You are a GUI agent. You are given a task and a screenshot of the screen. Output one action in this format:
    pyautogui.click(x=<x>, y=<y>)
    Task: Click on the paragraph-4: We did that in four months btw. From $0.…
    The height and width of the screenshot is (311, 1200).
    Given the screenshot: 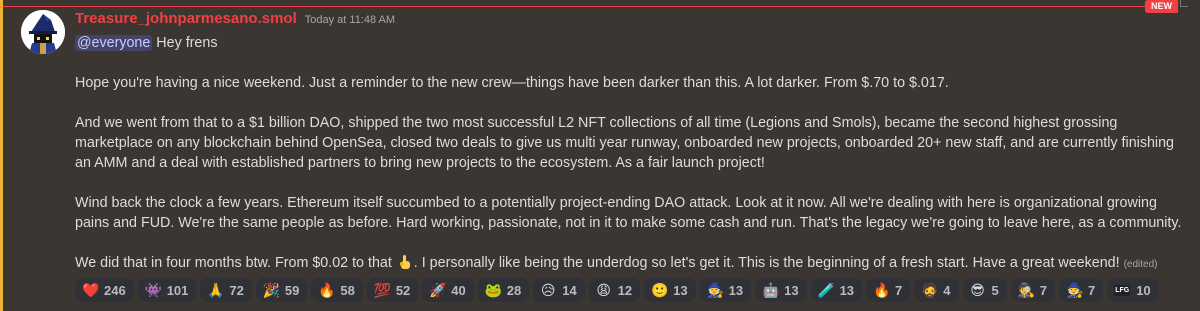 What is the action you would take?
    pyautogui.click(x=630, y=264)
    